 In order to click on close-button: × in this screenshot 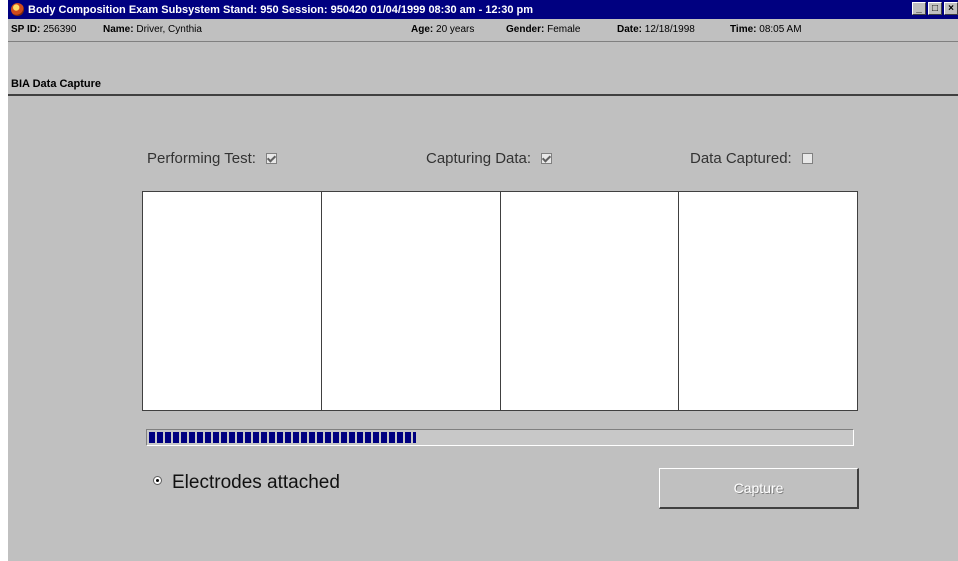, I will do `click(951, 8)`.